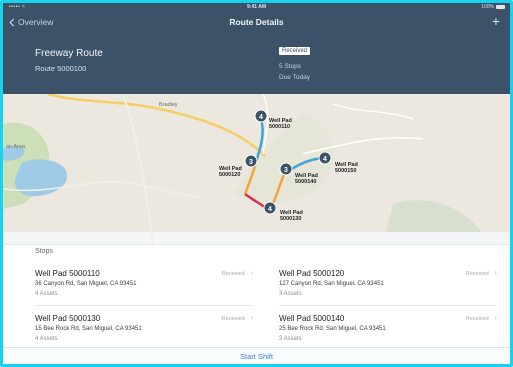  I want to click on battery-icon, so click(500, 7).